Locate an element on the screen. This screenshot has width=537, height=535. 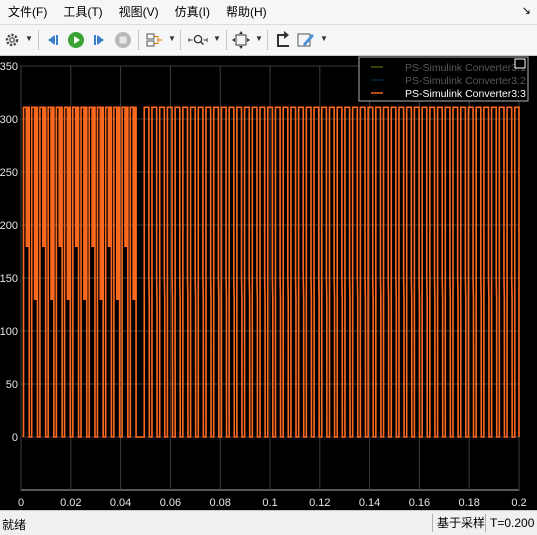
step-forward-icon is located at coordinates (99, 40).